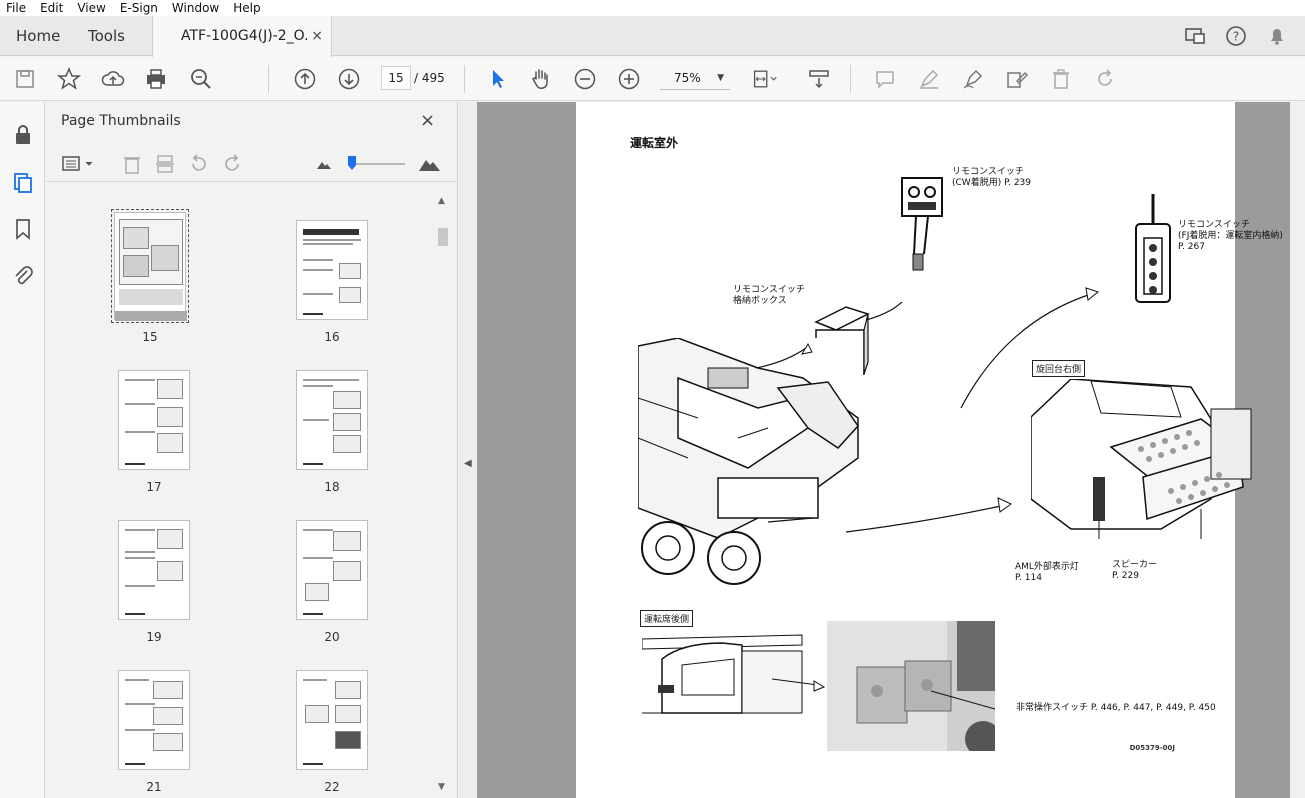  Describe the element at coordinates (317, 36) in the screenshot. I see `tab-close-icon: ×` at that location.